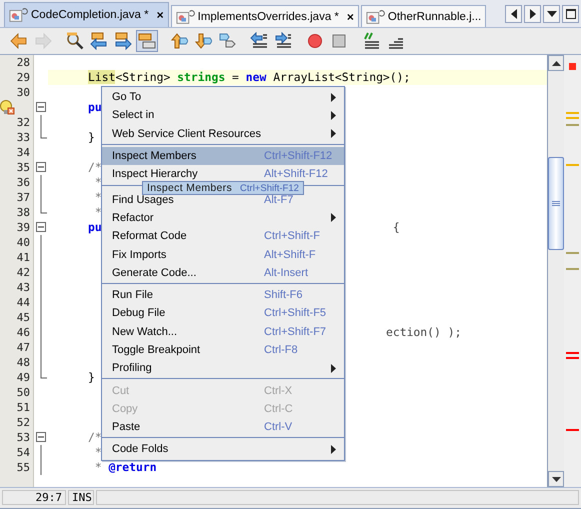 The width and height of the screenshot is (581, 509). What do you see at coordinates (23, 317) in the screenshot?
I see `line-number: 45` at bounding box center [23, 317].